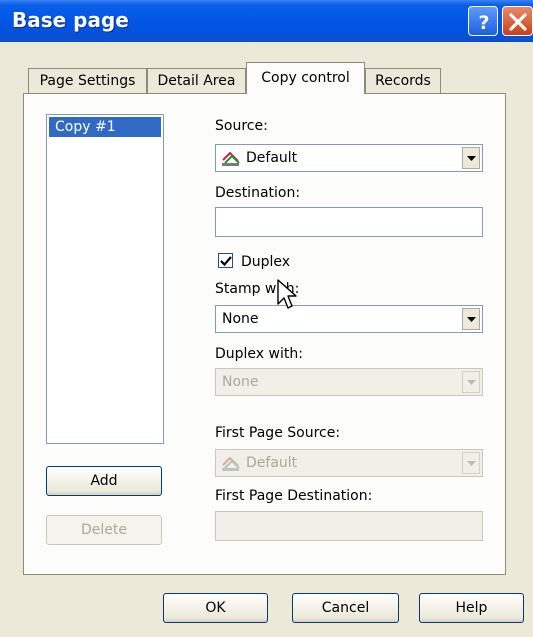 The width and height of the screenshot is (533, 637). I want to click on tab-page-settings: Page Settings, so click(87, 81).